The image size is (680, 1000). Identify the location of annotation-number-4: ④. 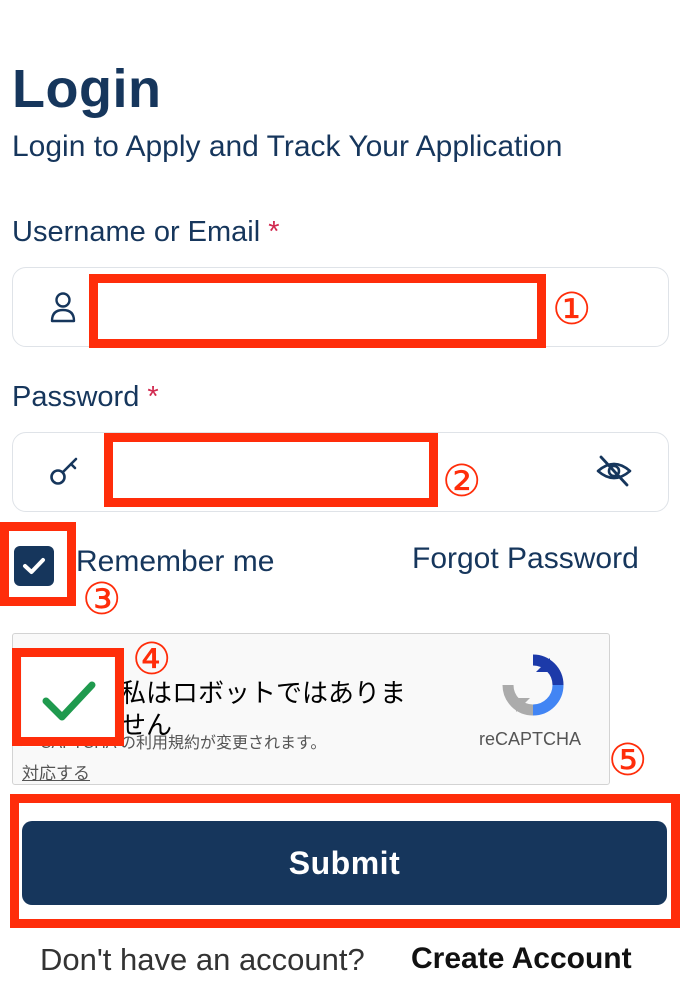
(152, 659).